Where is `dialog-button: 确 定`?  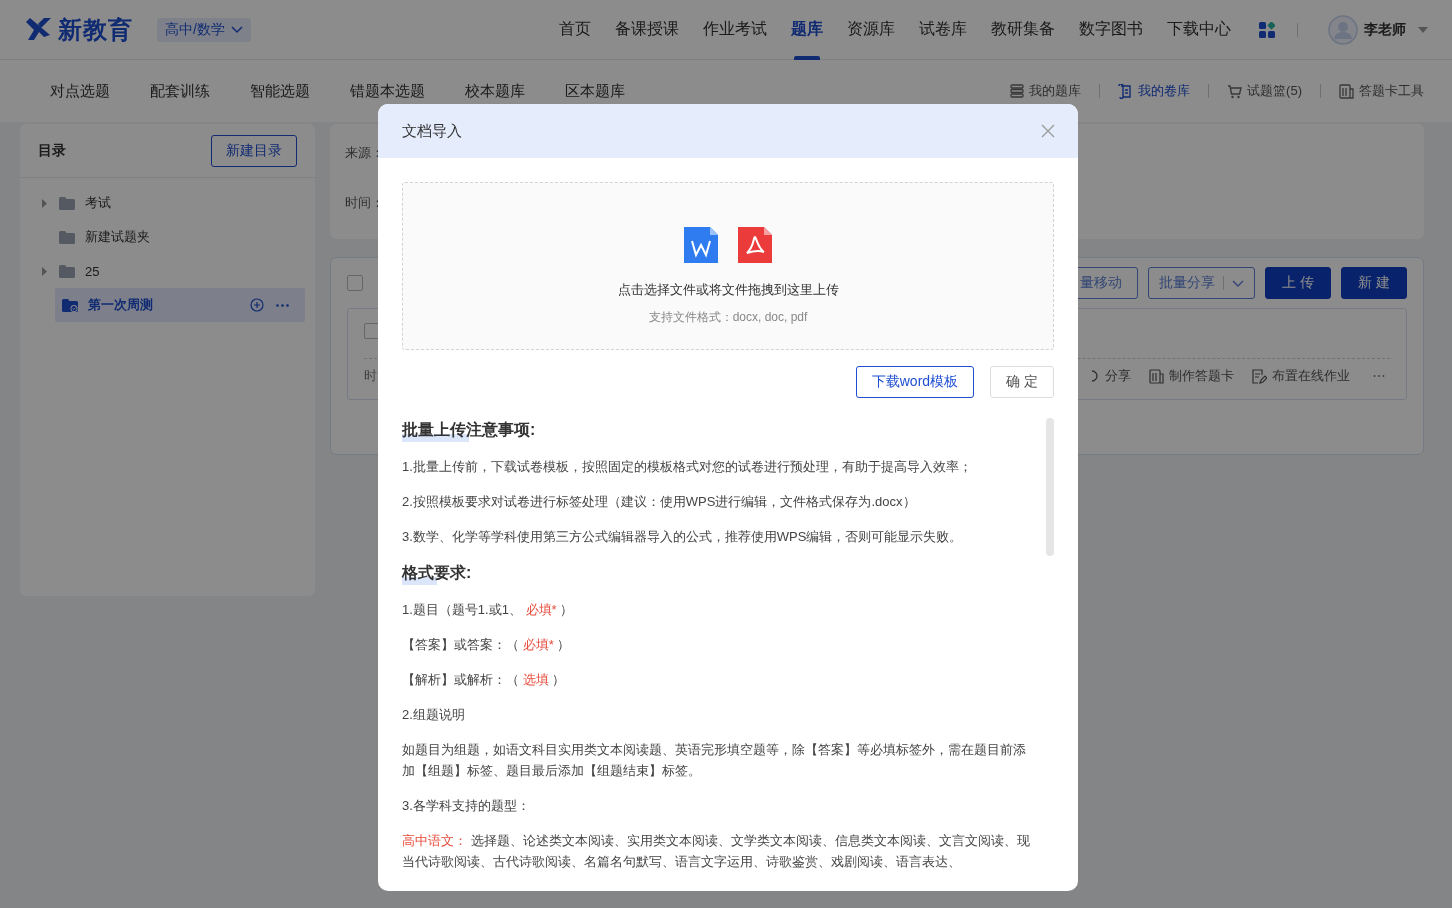
dialog-button: 确 定 is located at coordinates (1022, 382).